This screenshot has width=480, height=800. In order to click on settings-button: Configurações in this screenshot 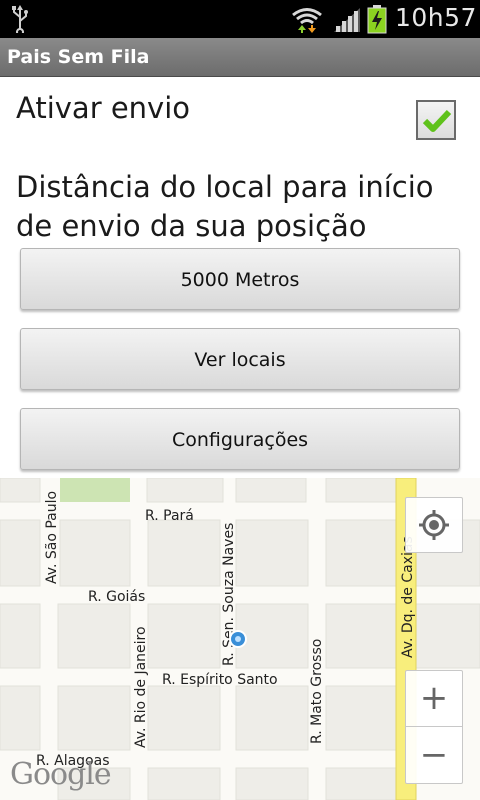, I will do `click(240, 439)`.